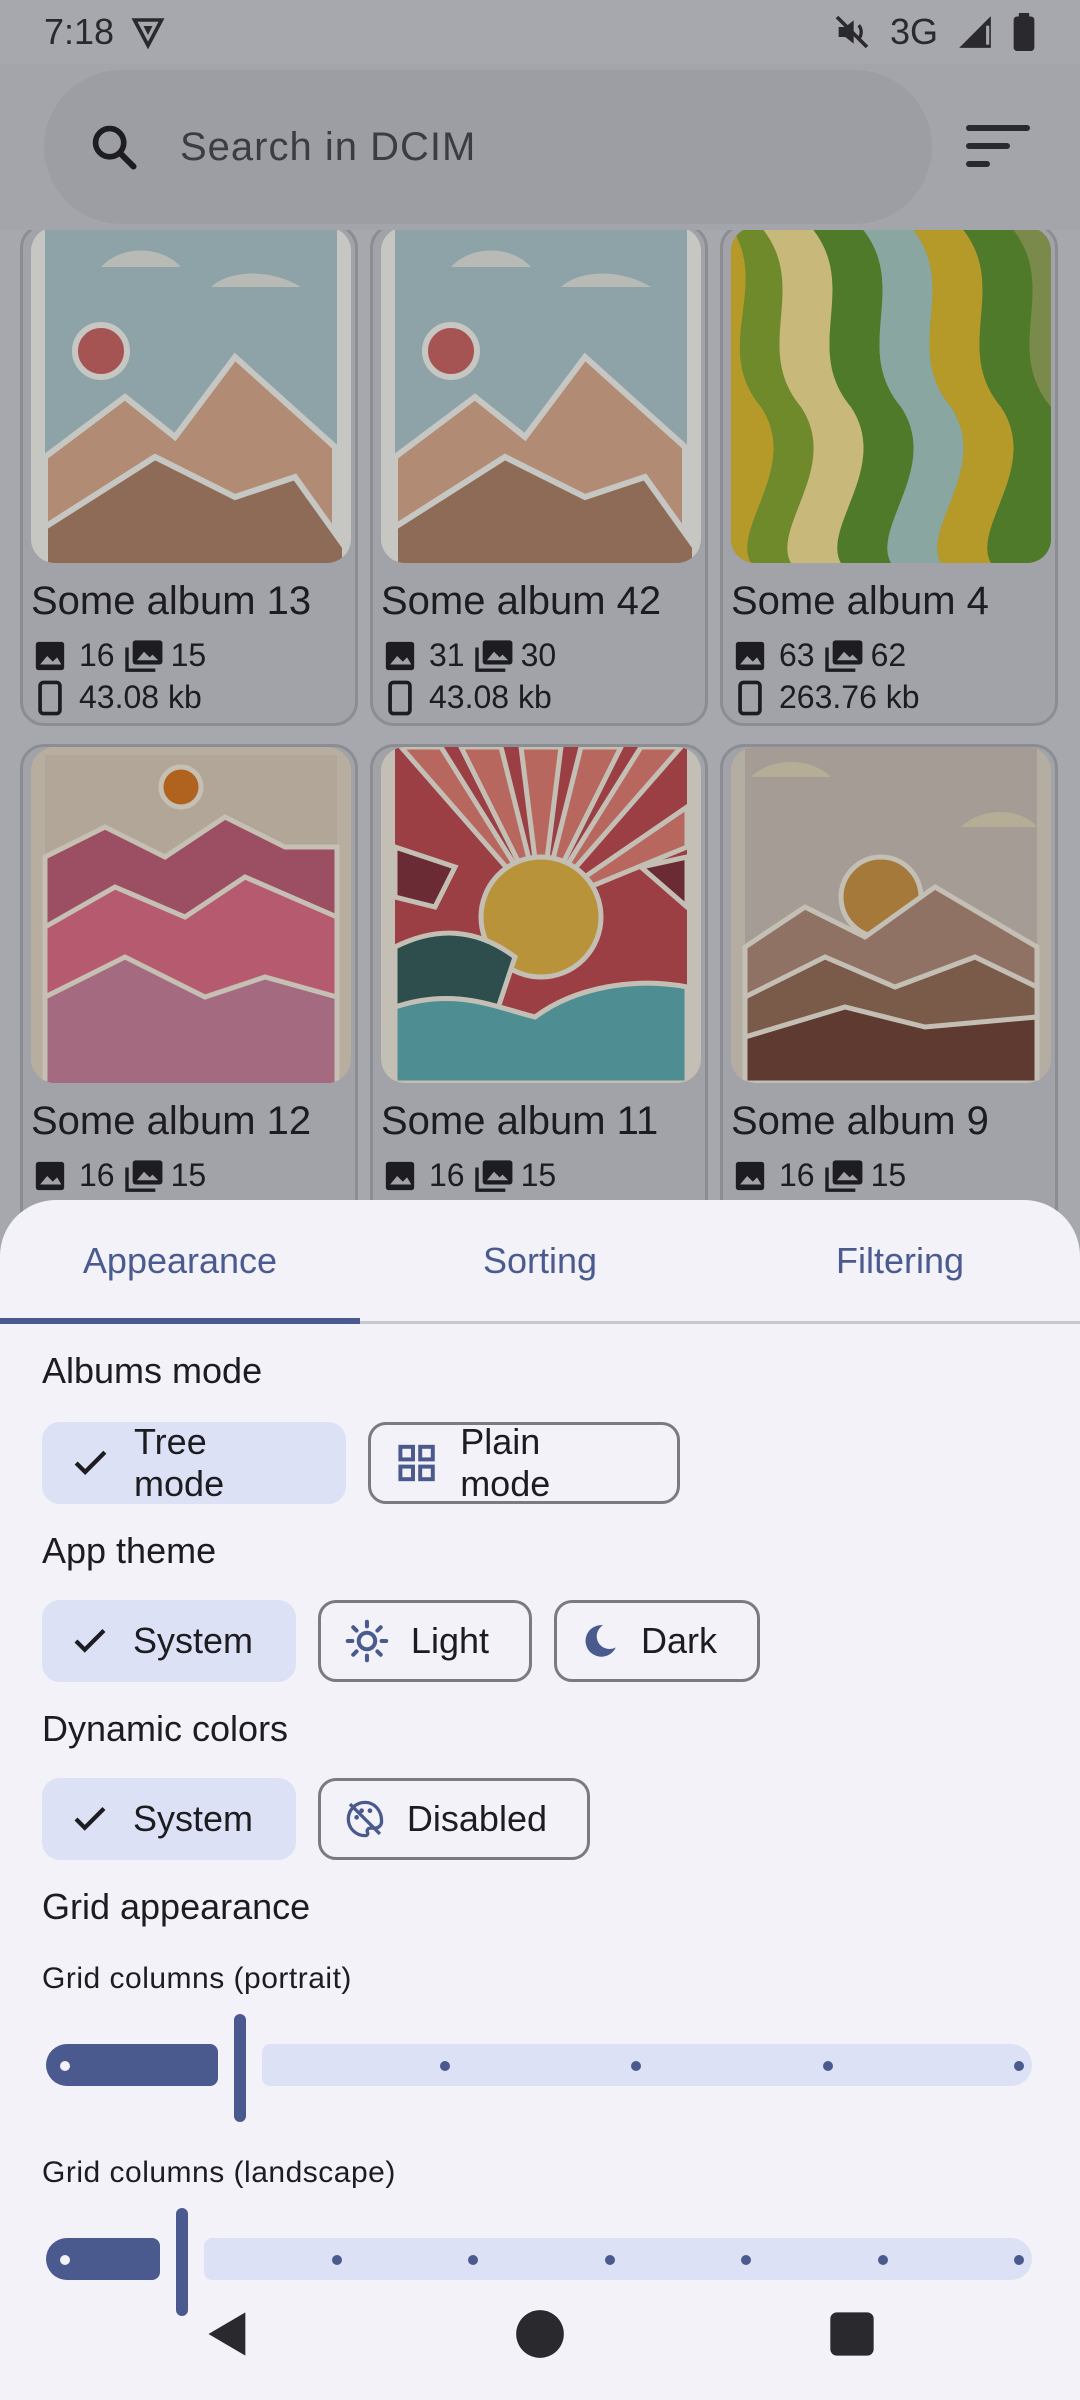  Describe the element at coordinates (165, 1728) in the screenshot. I see `dynamic-colors-title: Dynamic colors` at that location.